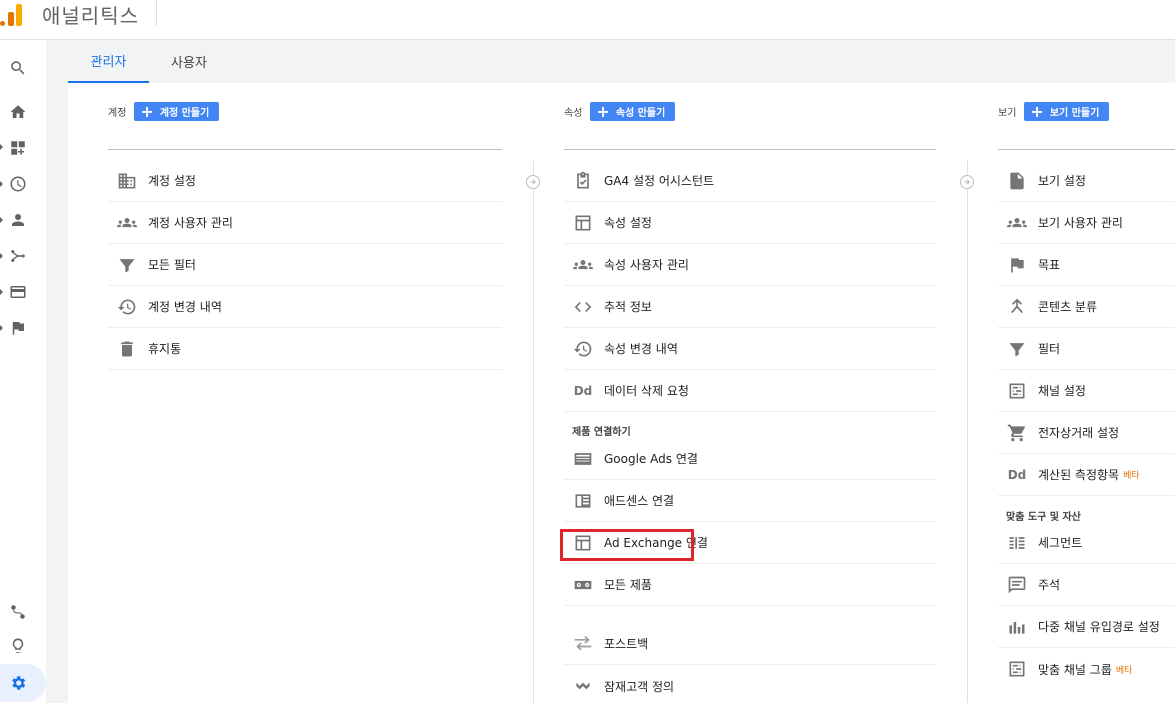 The height and width of the screenshot is (703, 1175). I want to click on calculated-metrics-item: Dd 계산된 측정항목 베타, so click(1086, 475).